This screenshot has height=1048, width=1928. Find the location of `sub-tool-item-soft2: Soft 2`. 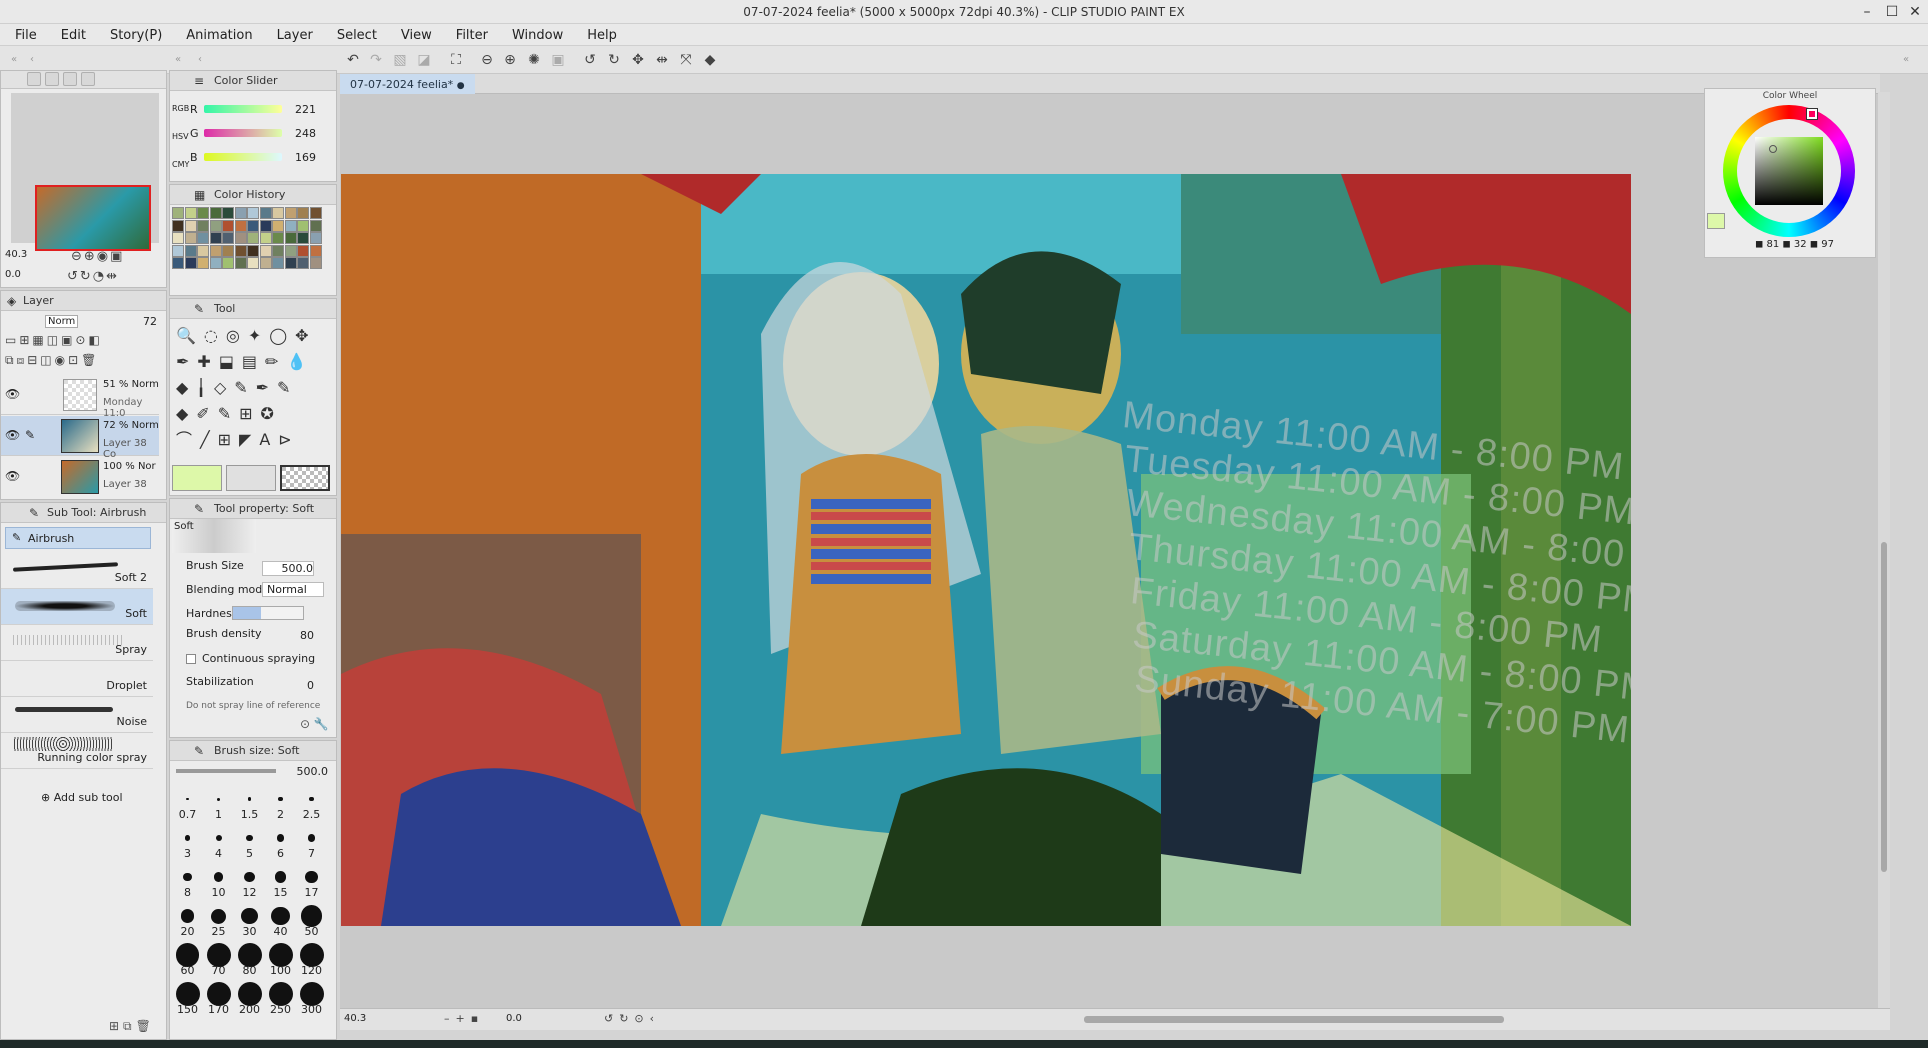

sub-tool-item-soft2: Soft 2 is located at coordinates (77, 571).